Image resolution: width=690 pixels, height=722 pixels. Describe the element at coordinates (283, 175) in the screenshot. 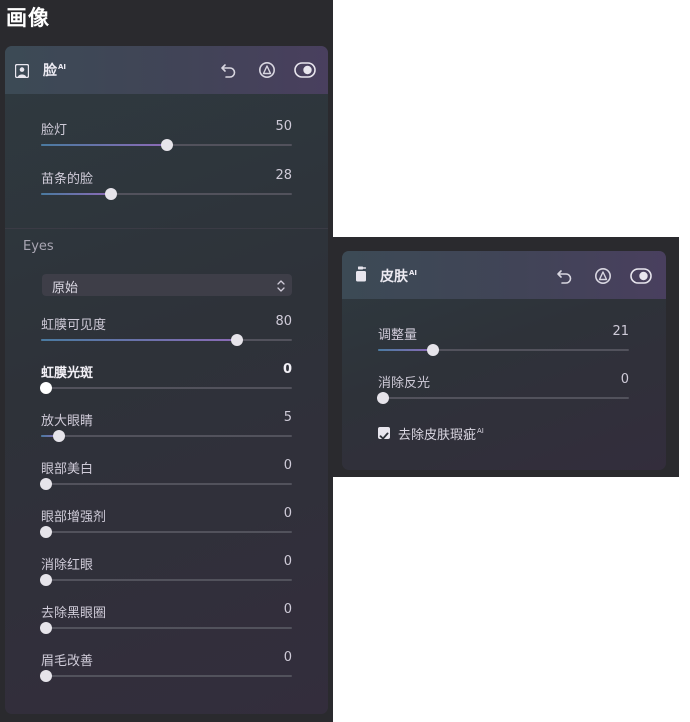

I see `slider-value: 28` at that location.